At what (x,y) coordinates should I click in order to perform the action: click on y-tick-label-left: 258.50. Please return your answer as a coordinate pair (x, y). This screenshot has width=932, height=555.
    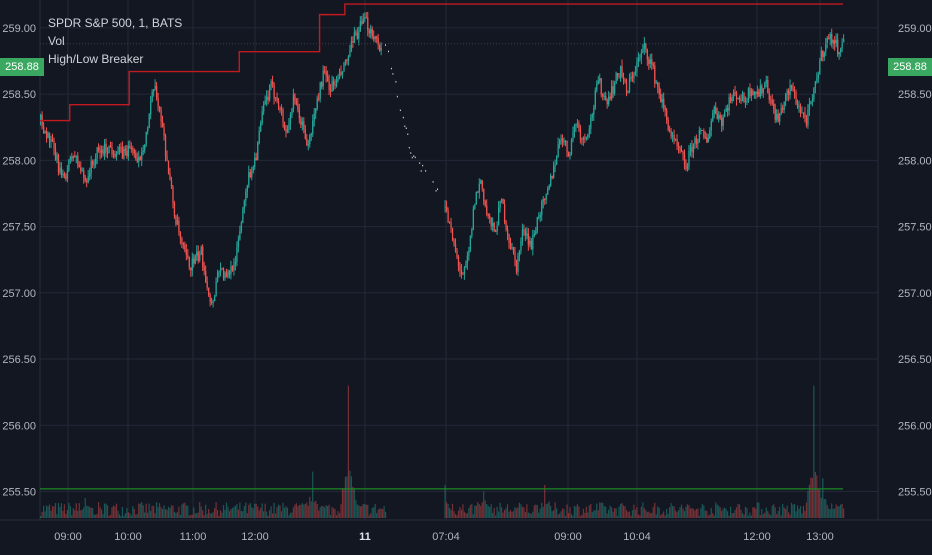
    Looking at the image, I should click on (19, 95).